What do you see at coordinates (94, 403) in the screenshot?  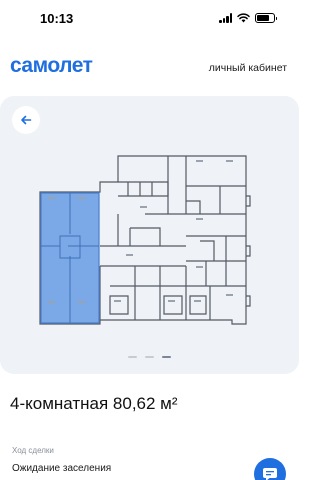 I see `apartment-title: 4-комнатная 80,62 м²` at bounding box center [94, 403].